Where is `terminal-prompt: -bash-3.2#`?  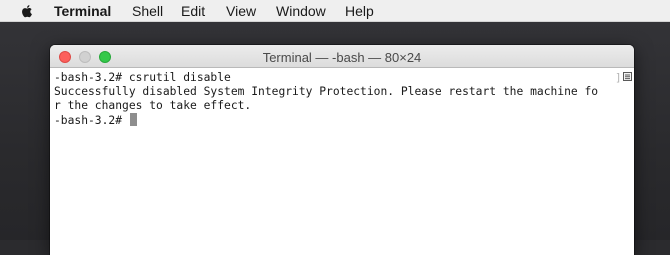 terminal-prompt: -bash-3.2# is located at coordinates (91, 120).